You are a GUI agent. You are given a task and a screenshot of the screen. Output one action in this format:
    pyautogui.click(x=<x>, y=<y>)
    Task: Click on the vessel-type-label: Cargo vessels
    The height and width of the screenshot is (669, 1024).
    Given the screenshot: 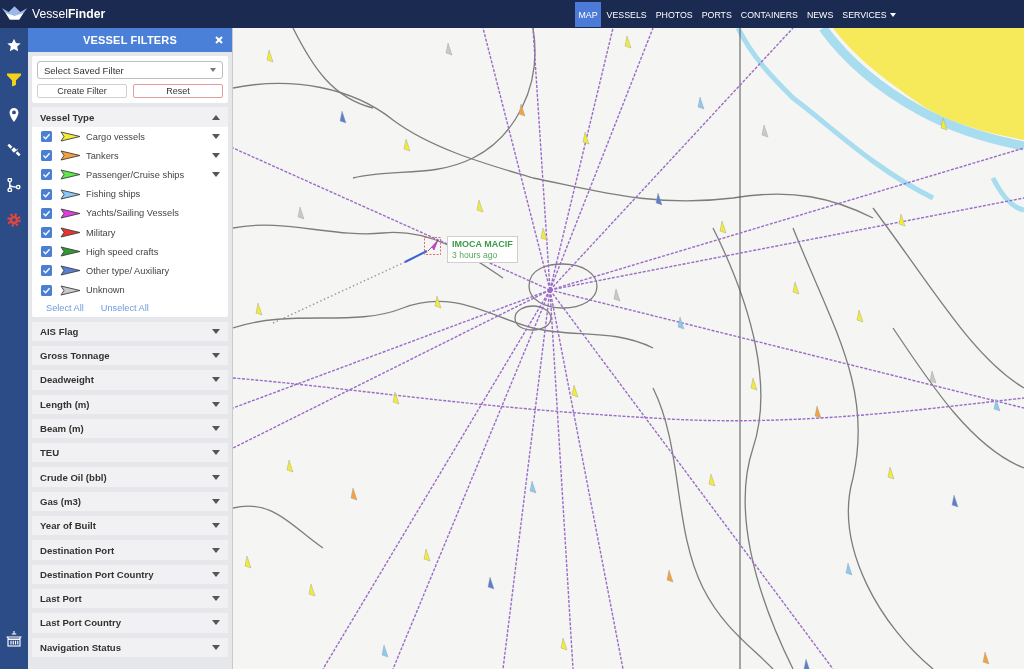 What is the action you would take?
    pyautogui.click(x=116, y=136)
    